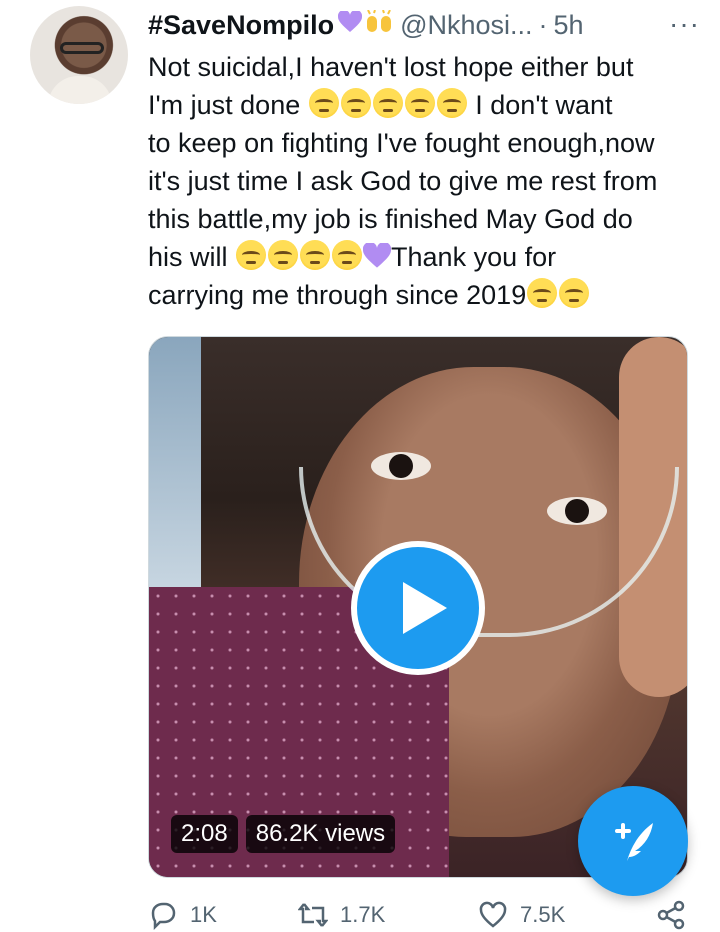 This screenshot has height=932, width=720. What do you see at coordinates (175, 467) in the screenshot?
I see `background-window` at bounding box center [175, 467].